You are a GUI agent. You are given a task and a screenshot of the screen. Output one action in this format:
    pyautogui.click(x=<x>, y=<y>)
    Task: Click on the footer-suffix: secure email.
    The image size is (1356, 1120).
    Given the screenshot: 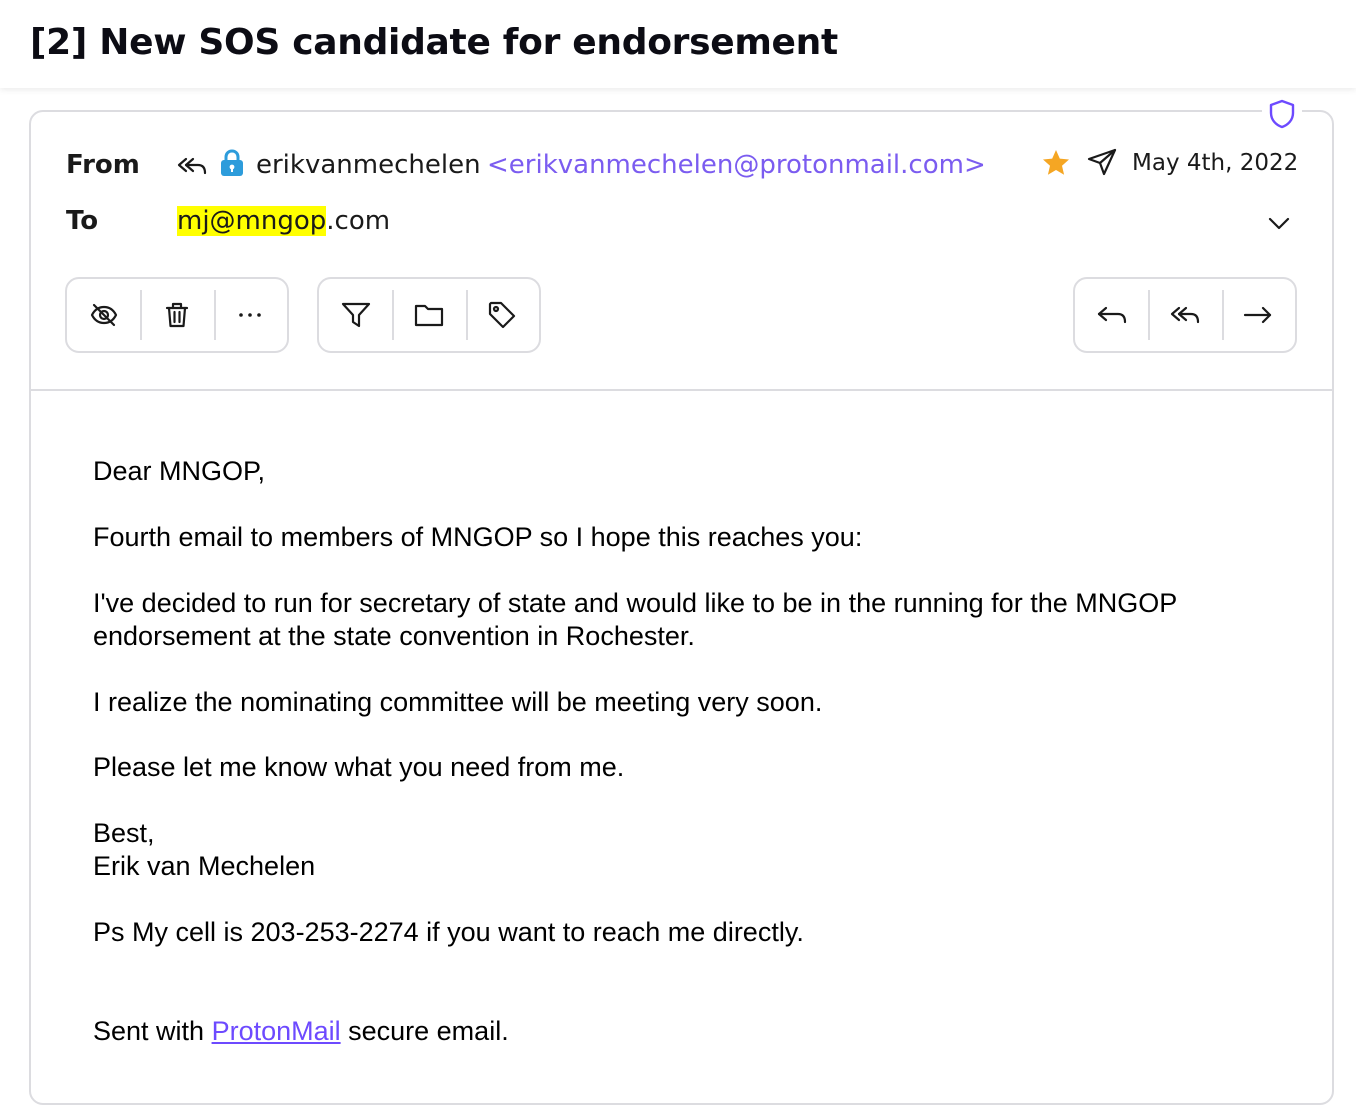 What is the action you would take?
    pyautogui.click(x=424, y=1031)
    